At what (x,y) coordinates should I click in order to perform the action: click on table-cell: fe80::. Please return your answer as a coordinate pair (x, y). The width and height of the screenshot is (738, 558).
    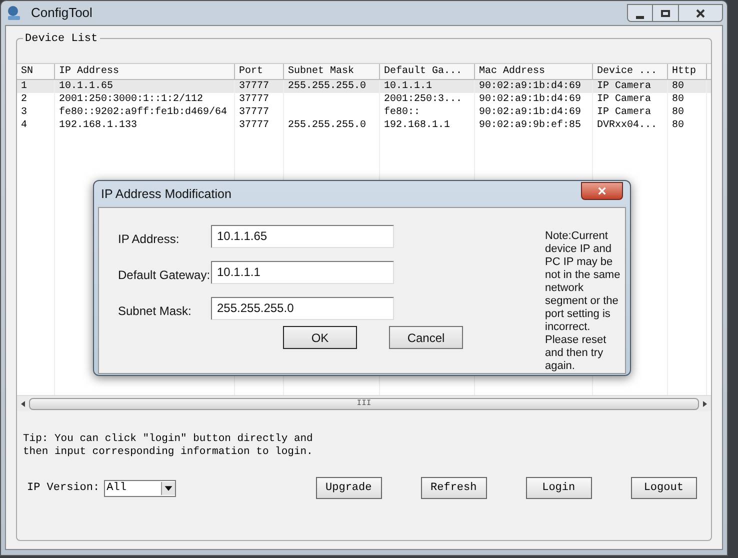
    Looking at the image, I should click on (402, 112).